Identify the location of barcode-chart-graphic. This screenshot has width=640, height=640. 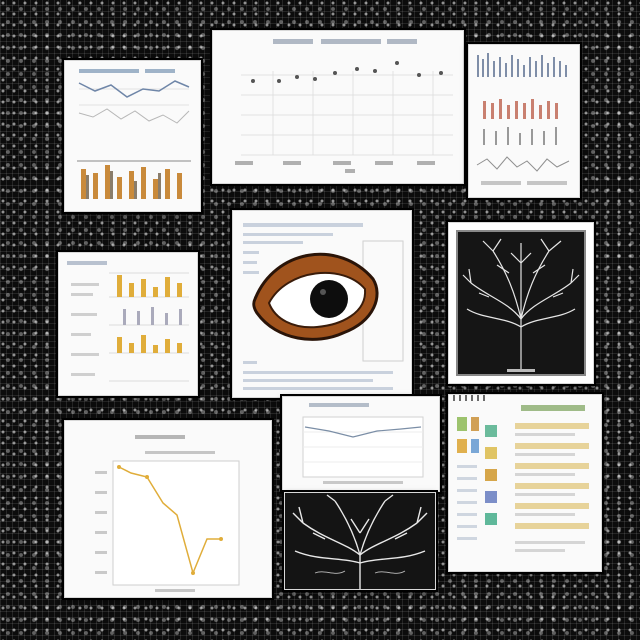
(523, 119).